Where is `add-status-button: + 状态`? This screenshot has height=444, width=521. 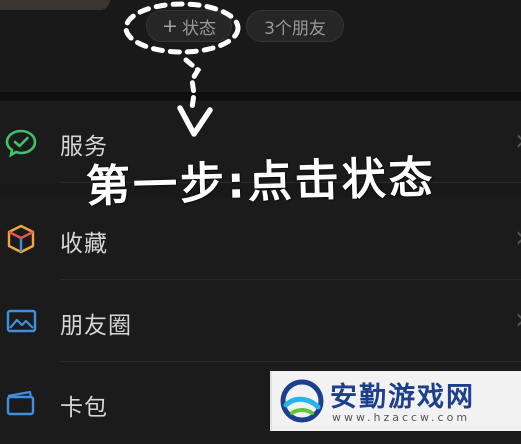
add-status-button: + 状态 is located at coordinates (189, 26).